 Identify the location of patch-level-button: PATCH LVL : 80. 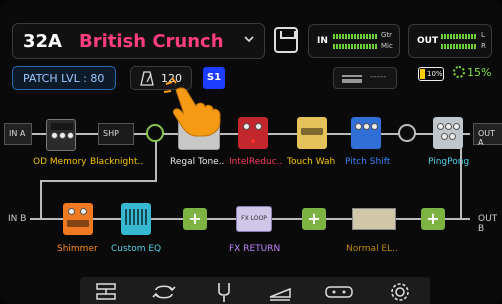
(64, 78).